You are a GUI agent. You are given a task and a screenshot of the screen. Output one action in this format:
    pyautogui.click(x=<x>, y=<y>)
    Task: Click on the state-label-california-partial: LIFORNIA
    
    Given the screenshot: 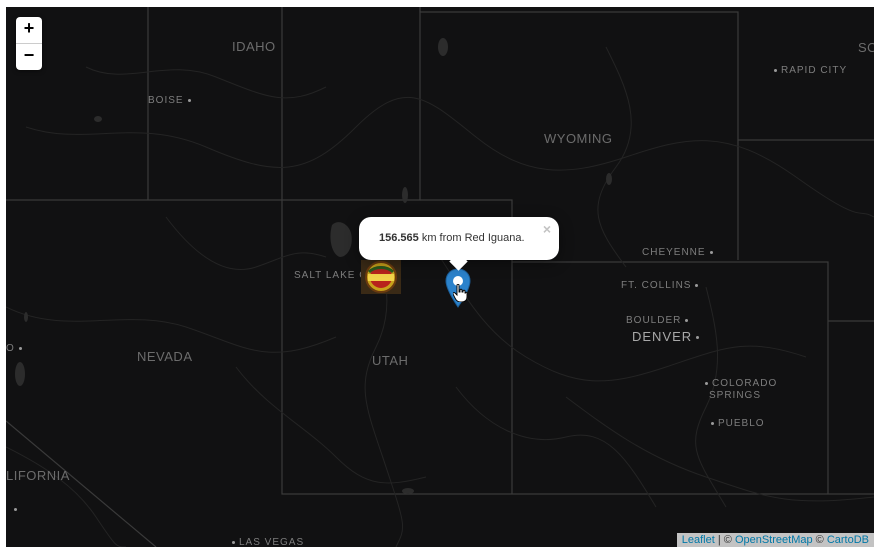 What is the action you would take?
    pyautogui.click(x=38, y=475)
    